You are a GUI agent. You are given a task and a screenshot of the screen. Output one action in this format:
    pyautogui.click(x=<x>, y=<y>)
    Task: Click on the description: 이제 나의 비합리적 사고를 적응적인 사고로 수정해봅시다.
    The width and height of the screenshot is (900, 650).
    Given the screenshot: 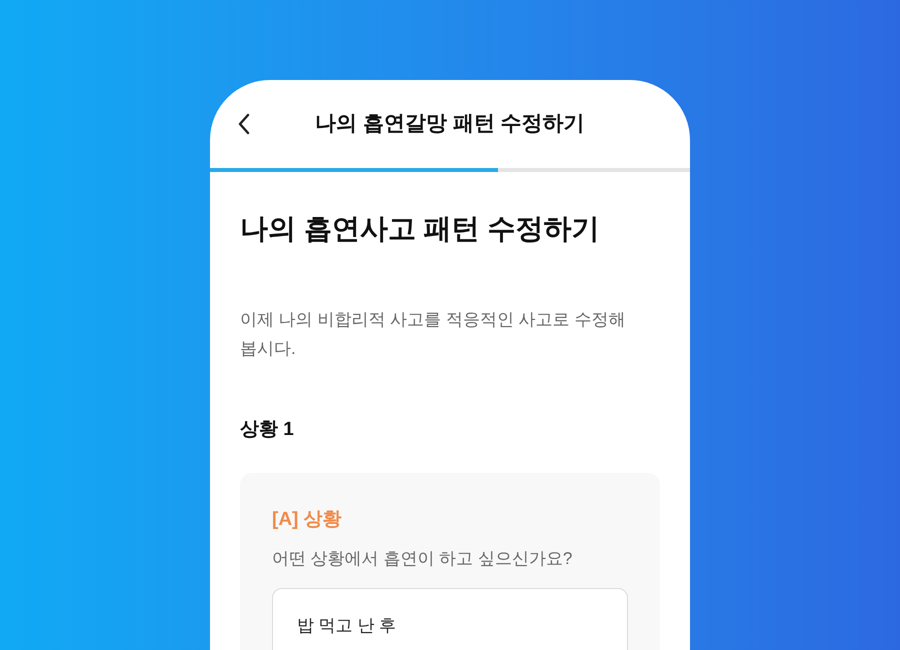 What is the action you would take?
    pyautogui.click(x=433, y=334)
    